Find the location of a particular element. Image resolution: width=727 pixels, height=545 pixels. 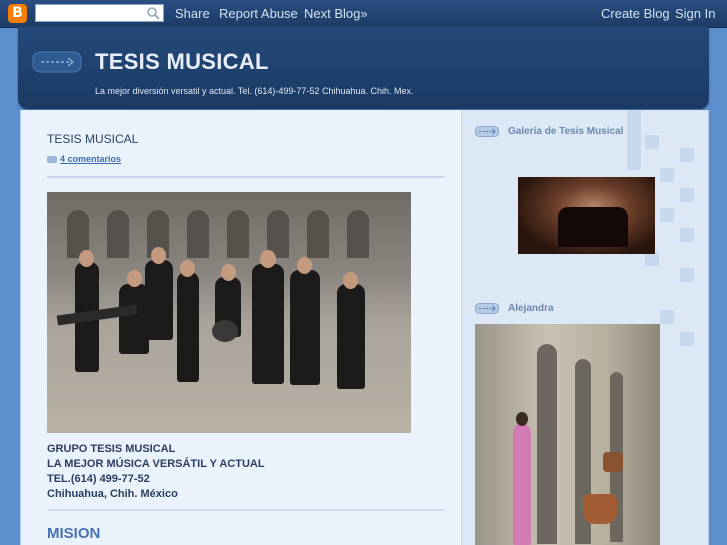

widget-title-gallery: Galería de Tesis Musical is located at coordinates (566, 131).